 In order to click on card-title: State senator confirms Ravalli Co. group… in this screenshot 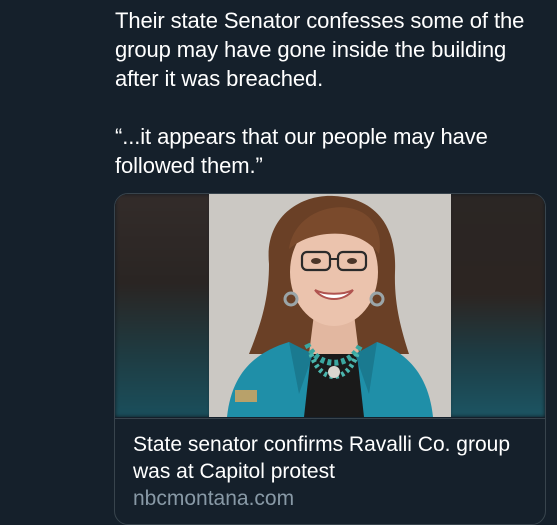, I will do `click(330, 458)`.